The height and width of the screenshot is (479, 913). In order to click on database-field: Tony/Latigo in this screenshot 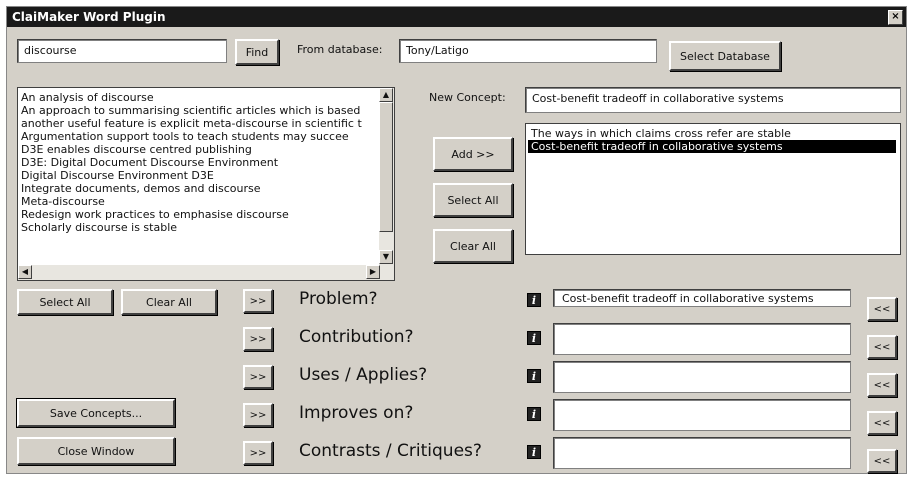, I will do `click(528, 51)`.